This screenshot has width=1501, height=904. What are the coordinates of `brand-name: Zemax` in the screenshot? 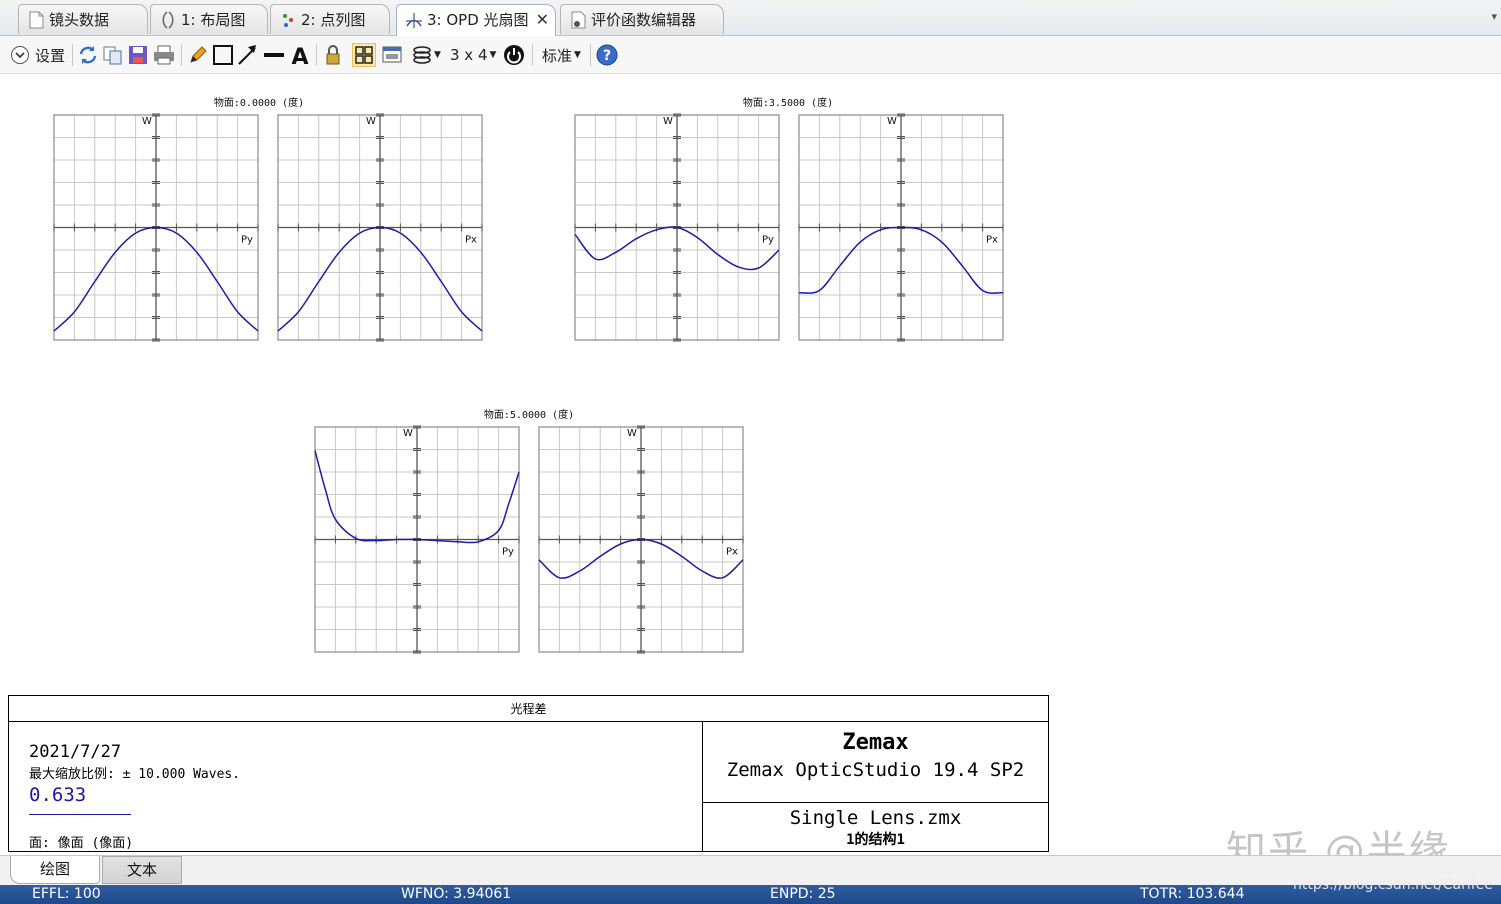 It's located at (875, 742).